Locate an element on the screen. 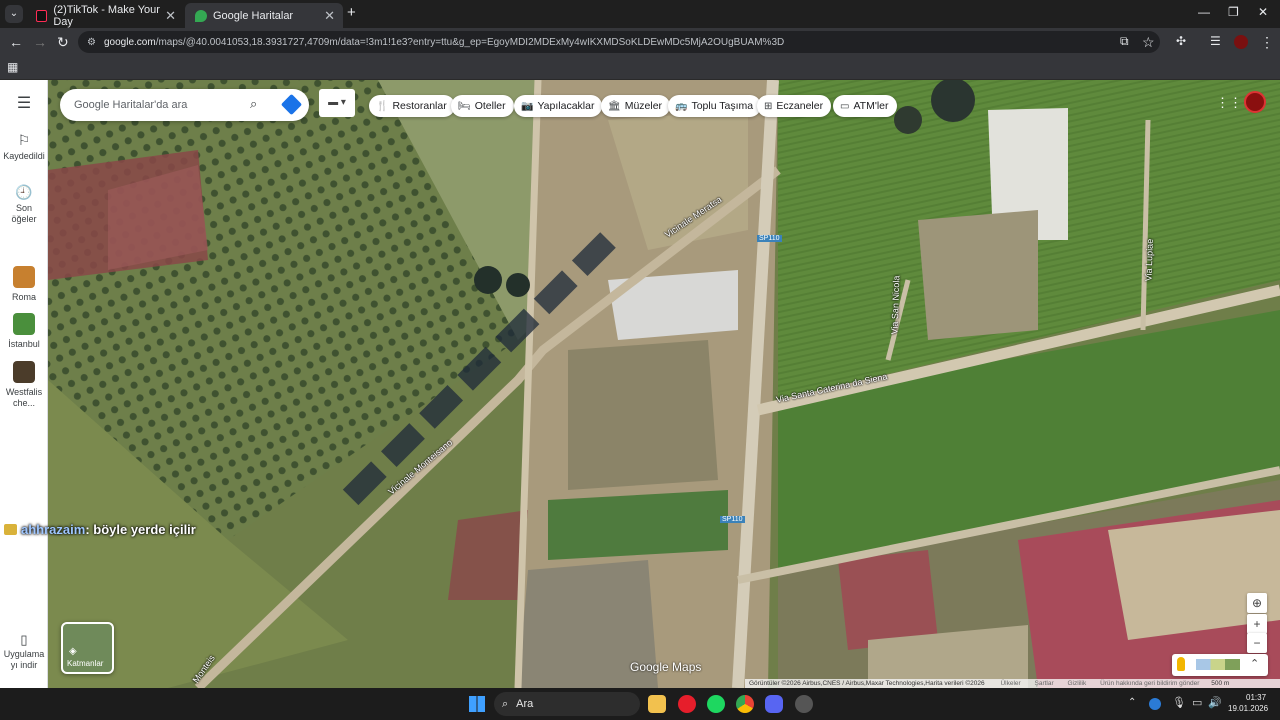 The height and width of the screenshot is (720, 1280). directions-icon is located at coordinates (291, 104).